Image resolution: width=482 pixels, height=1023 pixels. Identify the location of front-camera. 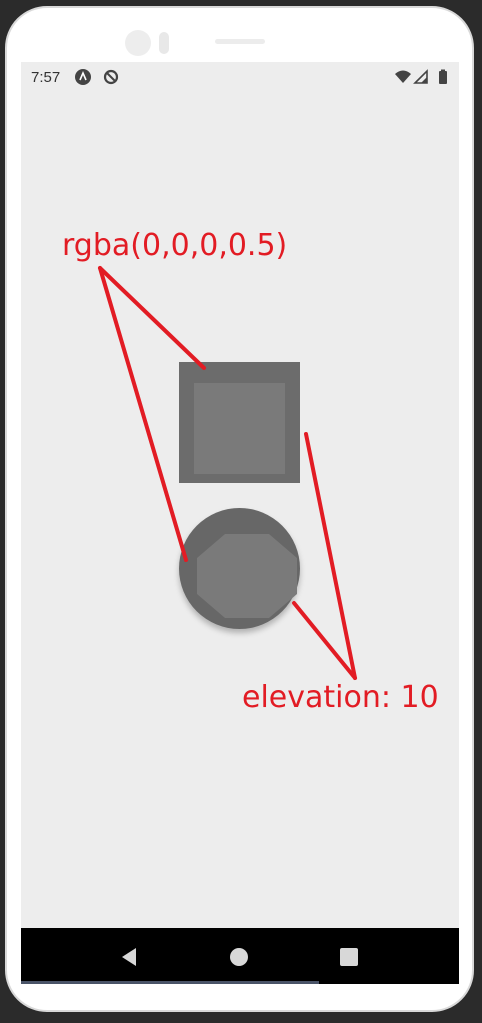
(138, 43).